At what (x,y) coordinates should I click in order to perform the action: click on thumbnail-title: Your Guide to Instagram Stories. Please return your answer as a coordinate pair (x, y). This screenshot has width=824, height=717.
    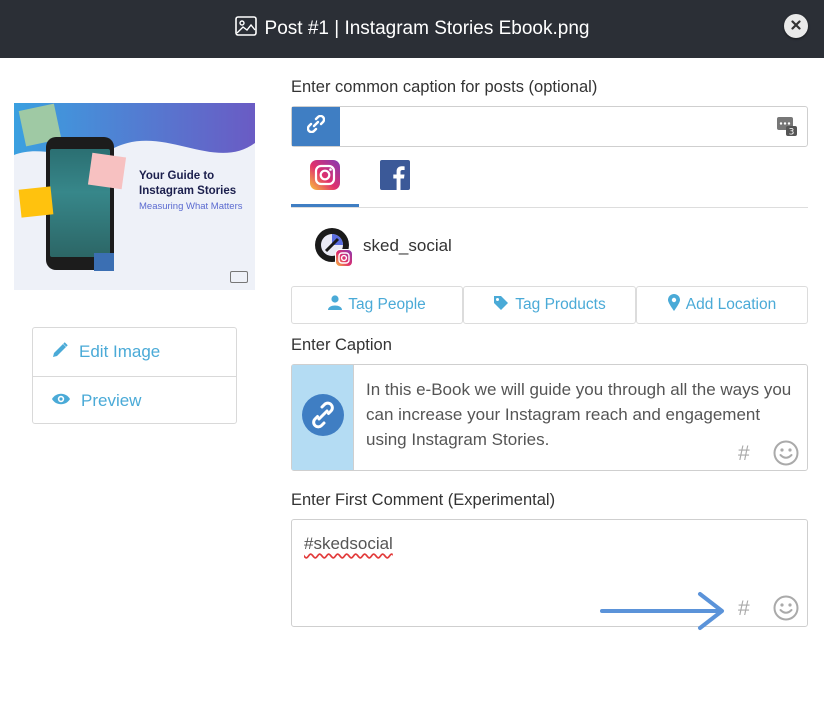
    Looking at the image, I should click on (188, 183).